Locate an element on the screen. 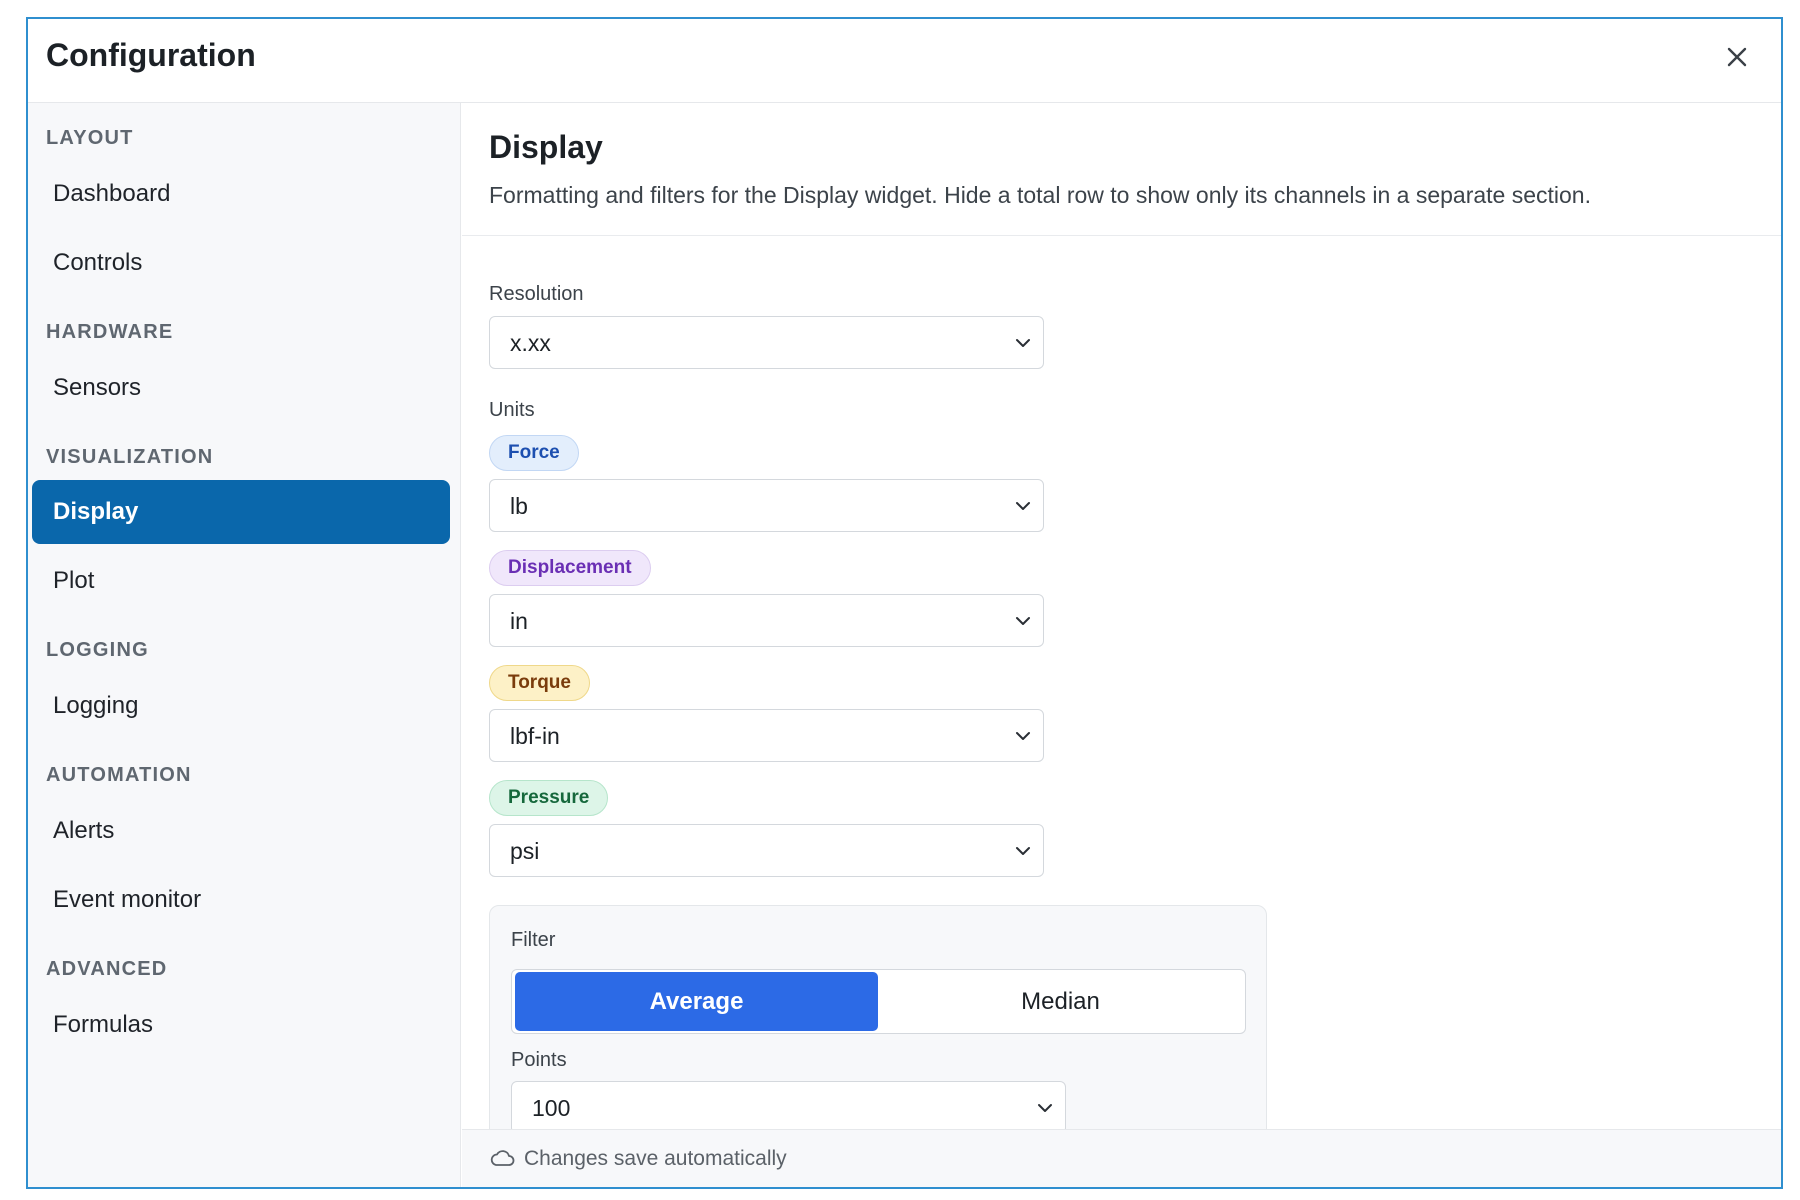 Image resolution: width=1800 pixels, height=1200 pixels. filter-option-median: Median is located at coordinates (1060, 1001).